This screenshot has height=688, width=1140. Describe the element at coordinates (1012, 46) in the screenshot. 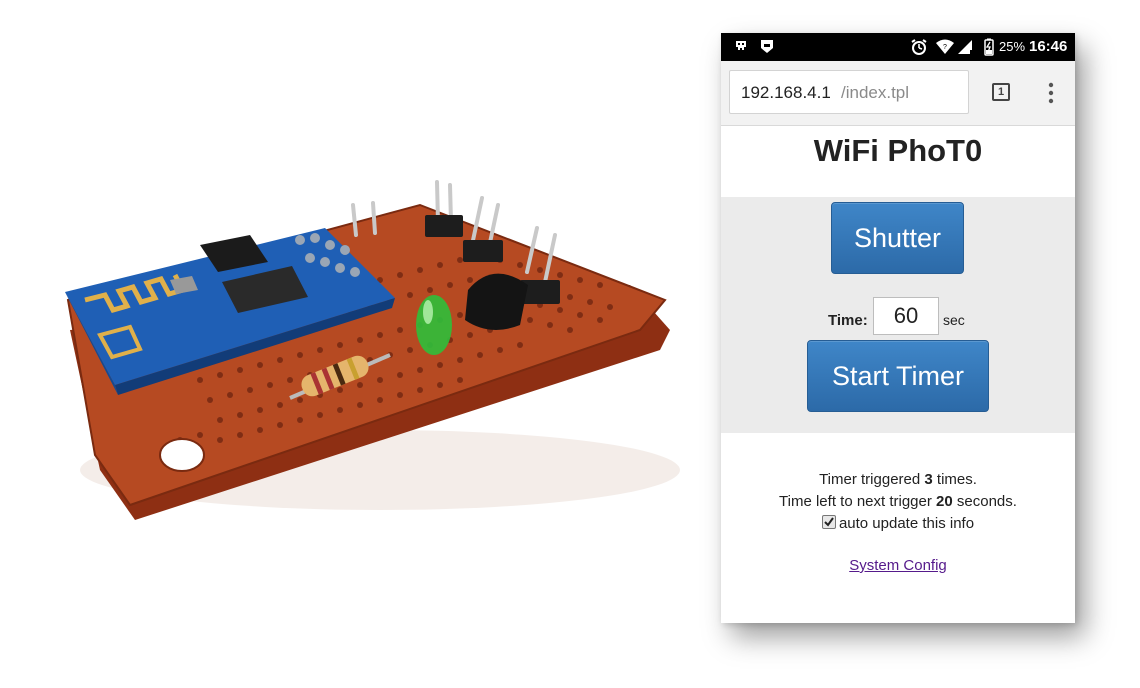

I see `battery-percent: 25%` at that location.